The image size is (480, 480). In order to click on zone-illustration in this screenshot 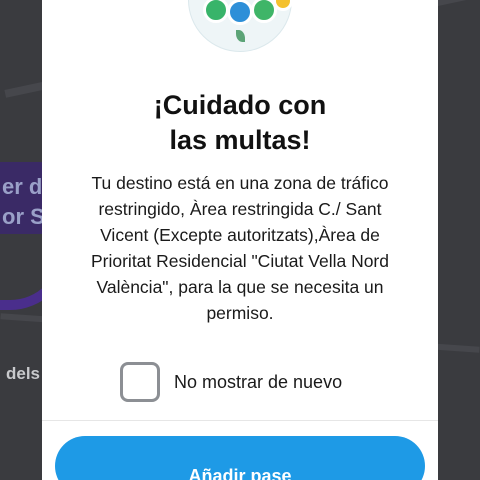, I will do `click(240, 26)`.